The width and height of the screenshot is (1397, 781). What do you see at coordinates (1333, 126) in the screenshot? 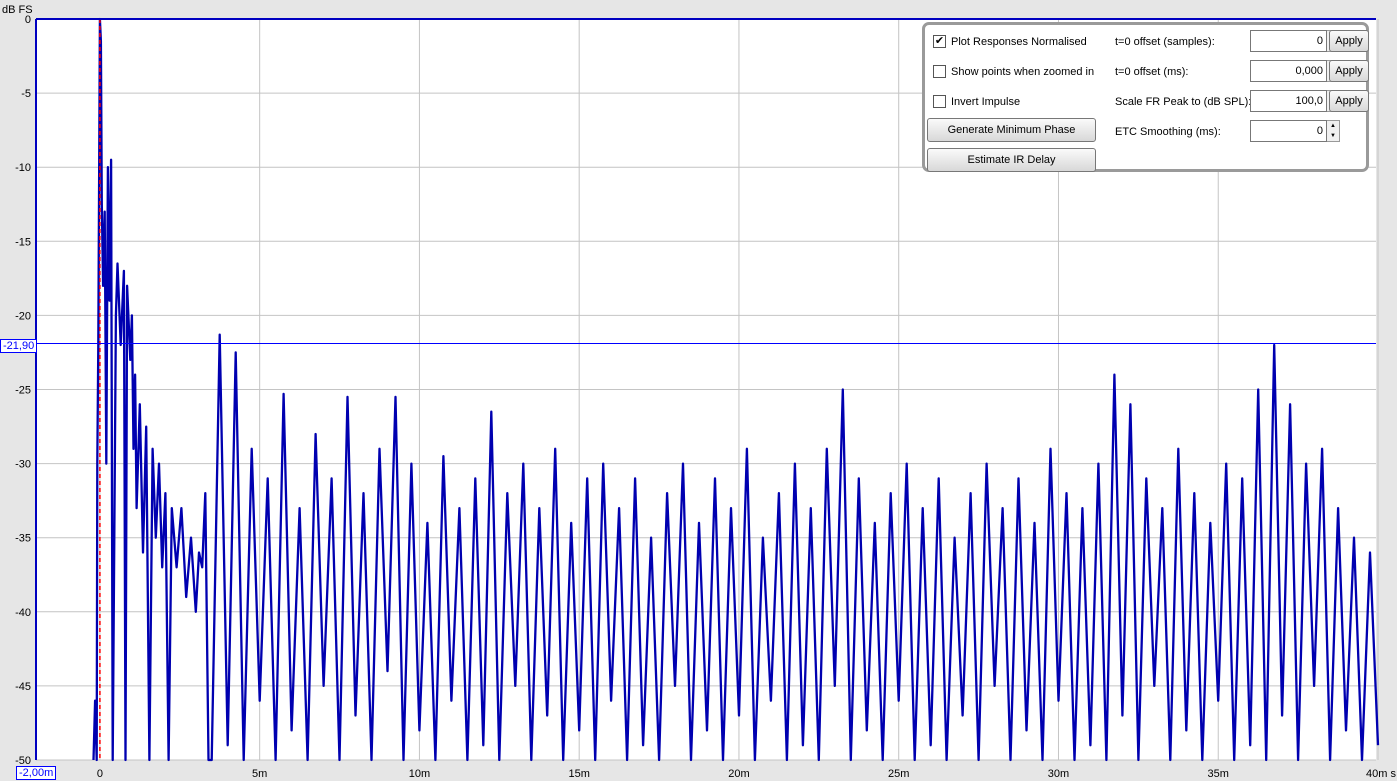
I see `spin-up-icon: ▲` at bounding box center [1333, 126].